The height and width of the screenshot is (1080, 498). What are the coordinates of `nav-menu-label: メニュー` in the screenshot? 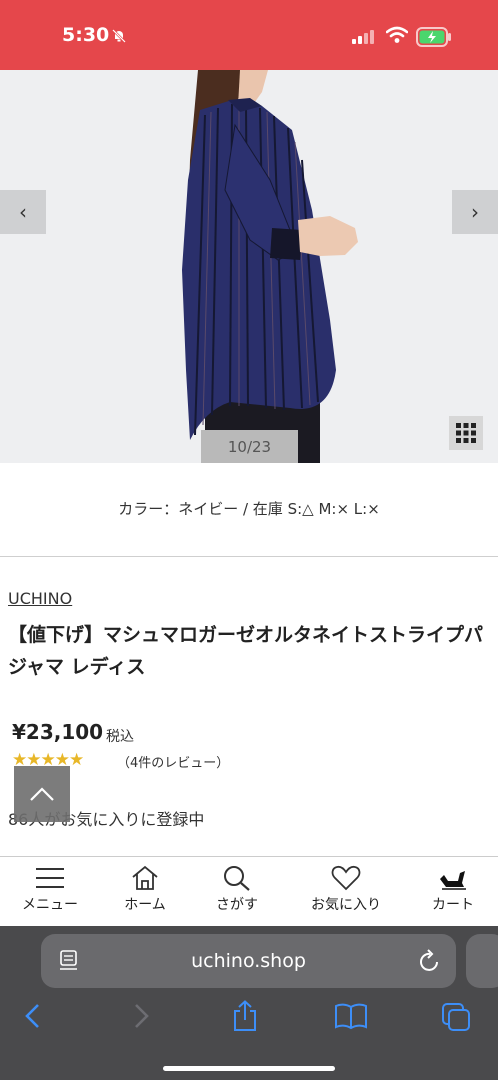 It's located at (50, 905).